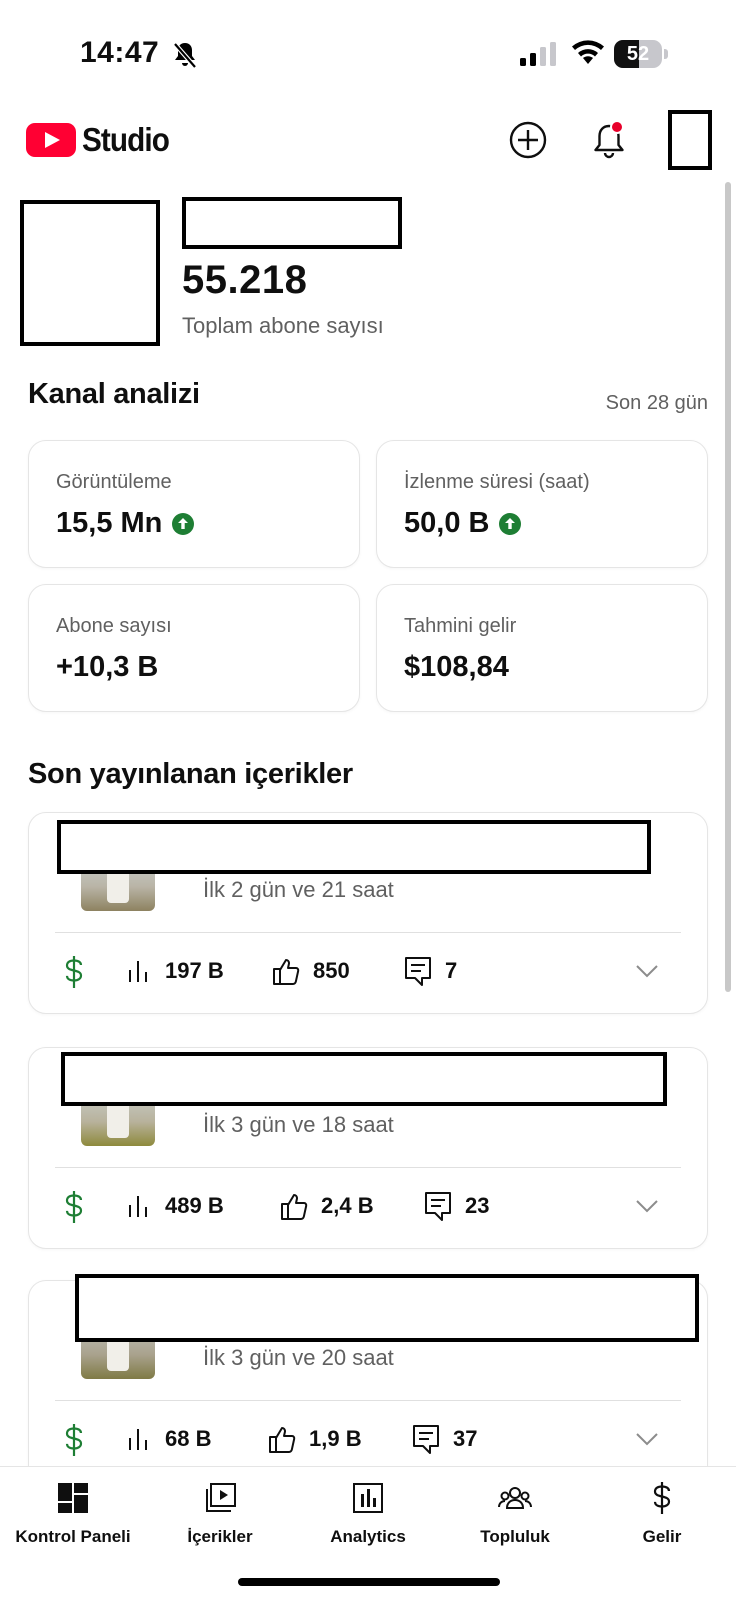 Image resolution: width=736 pixels, height=1600 pixels. Describe the element at coordinates (109, 523) in the screenshot. I see `metric-value-text: 15,5 Mn` at that location.